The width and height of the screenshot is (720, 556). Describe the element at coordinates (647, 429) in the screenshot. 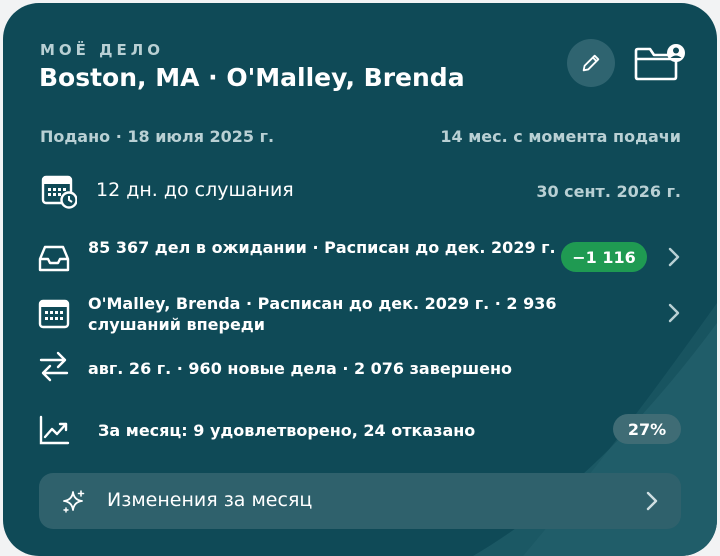

I see `grant-rate-badge: 27%` at that location.